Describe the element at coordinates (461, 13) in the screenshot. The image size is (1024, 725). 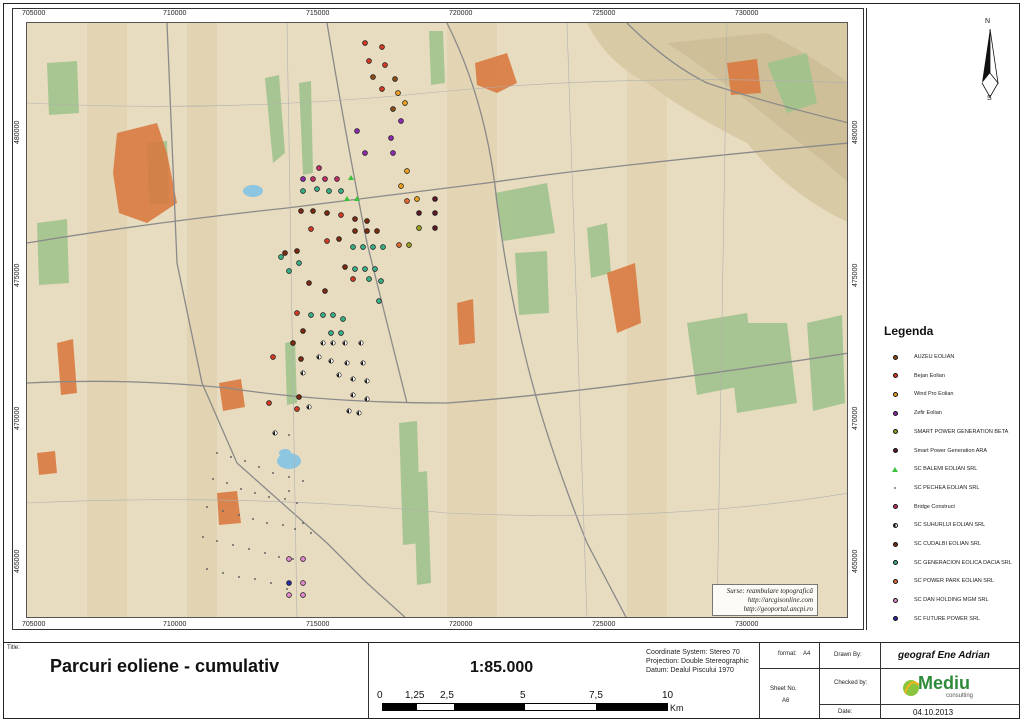
I see `top-tick: 720000` at that location.